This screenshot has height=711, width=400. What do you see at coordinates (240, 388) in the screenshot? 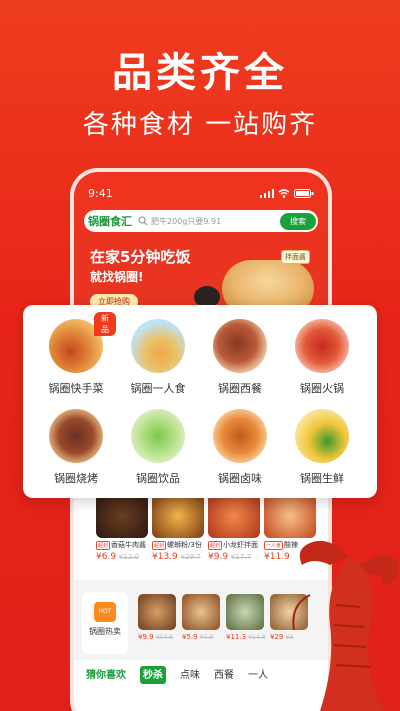
I see `category-label: 锅圈西餐` at bounding box center [240, 388].